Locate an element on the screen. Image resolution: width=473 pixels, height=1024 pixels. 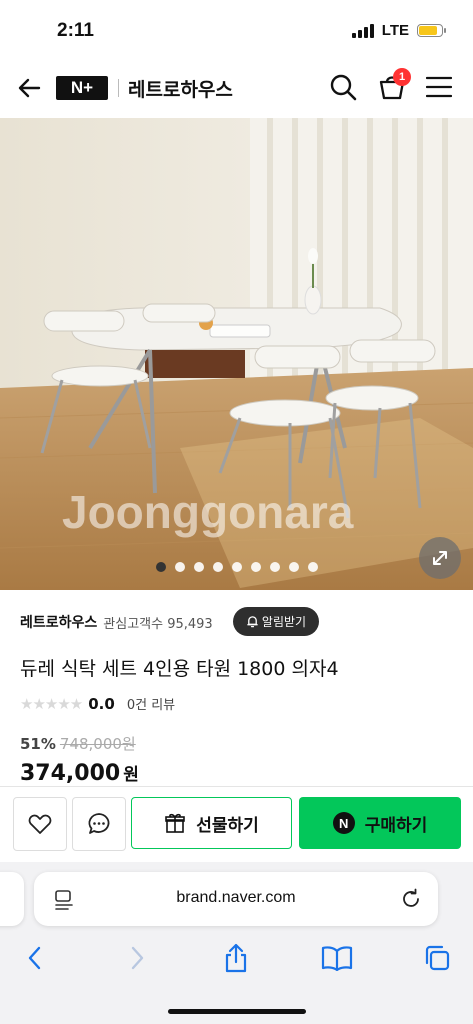
nav-divider is located at coordinates (118, 88).